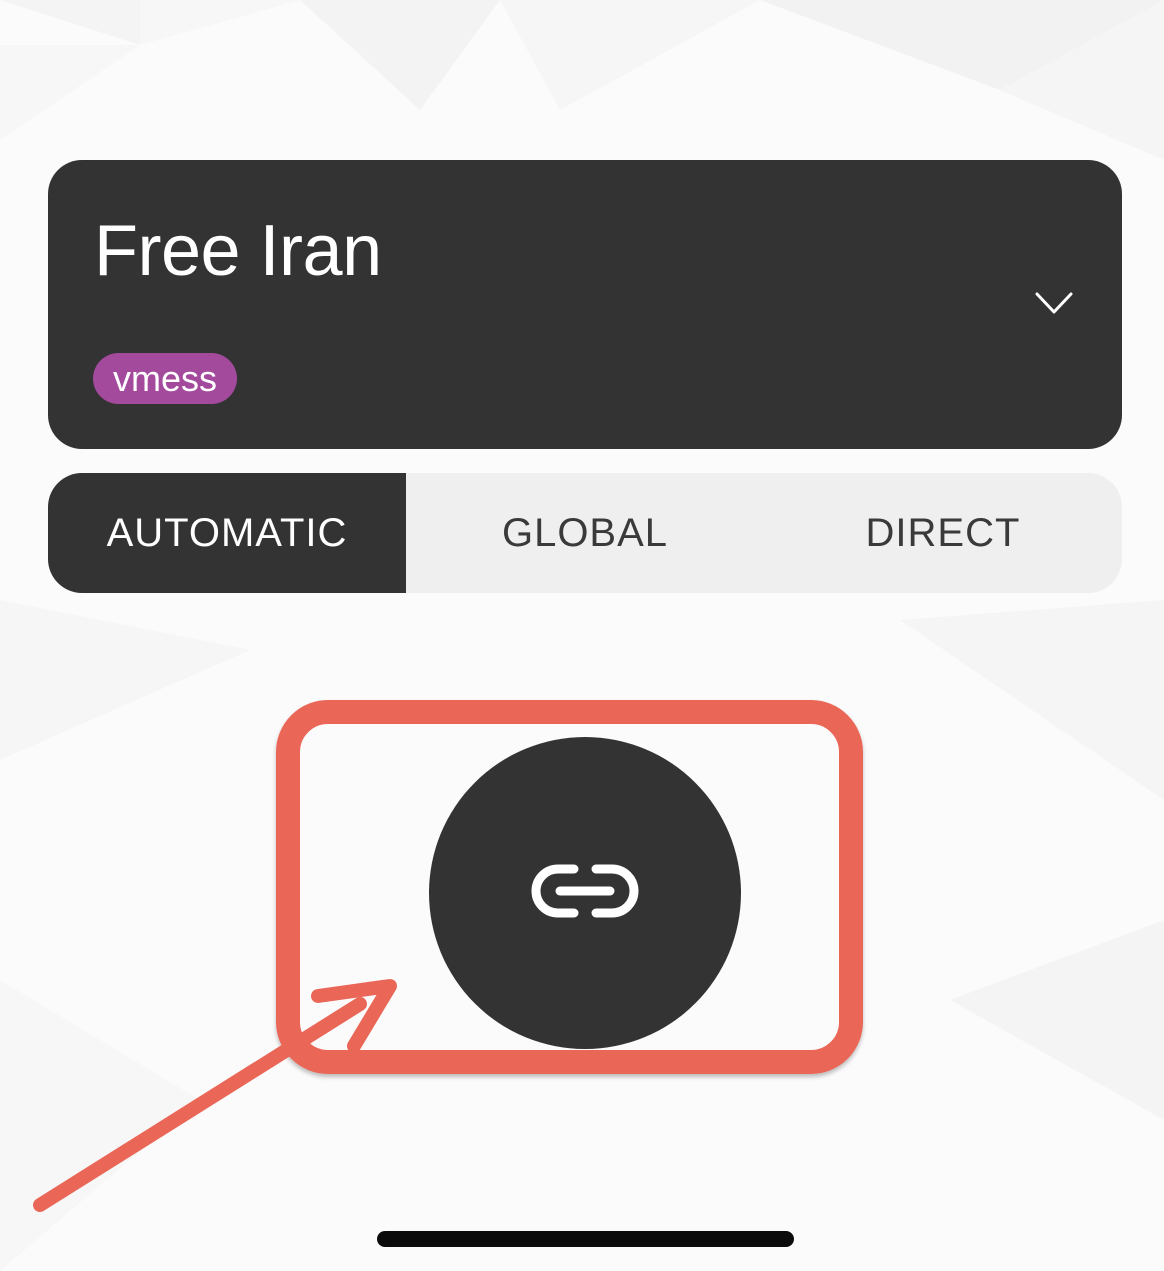  I want to click on link-icon, so click(585, 893).